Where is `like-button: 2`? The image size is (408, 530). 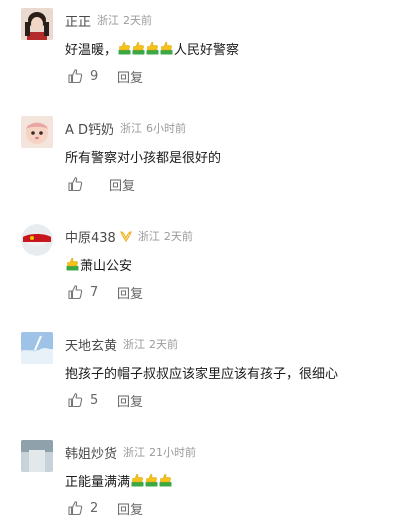
like-button: 2 is located at coordinates (83, 508).